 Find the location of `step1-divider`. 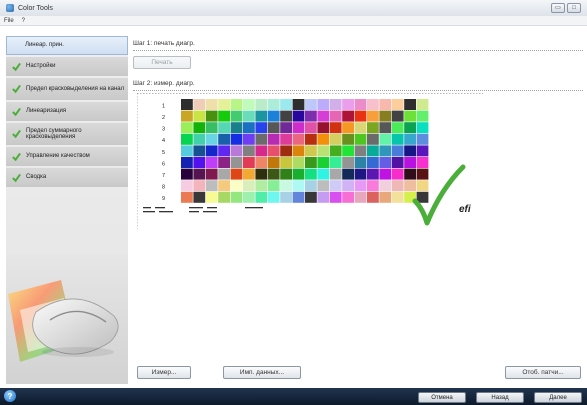

step1-divider is located at coordinates (358, 50).